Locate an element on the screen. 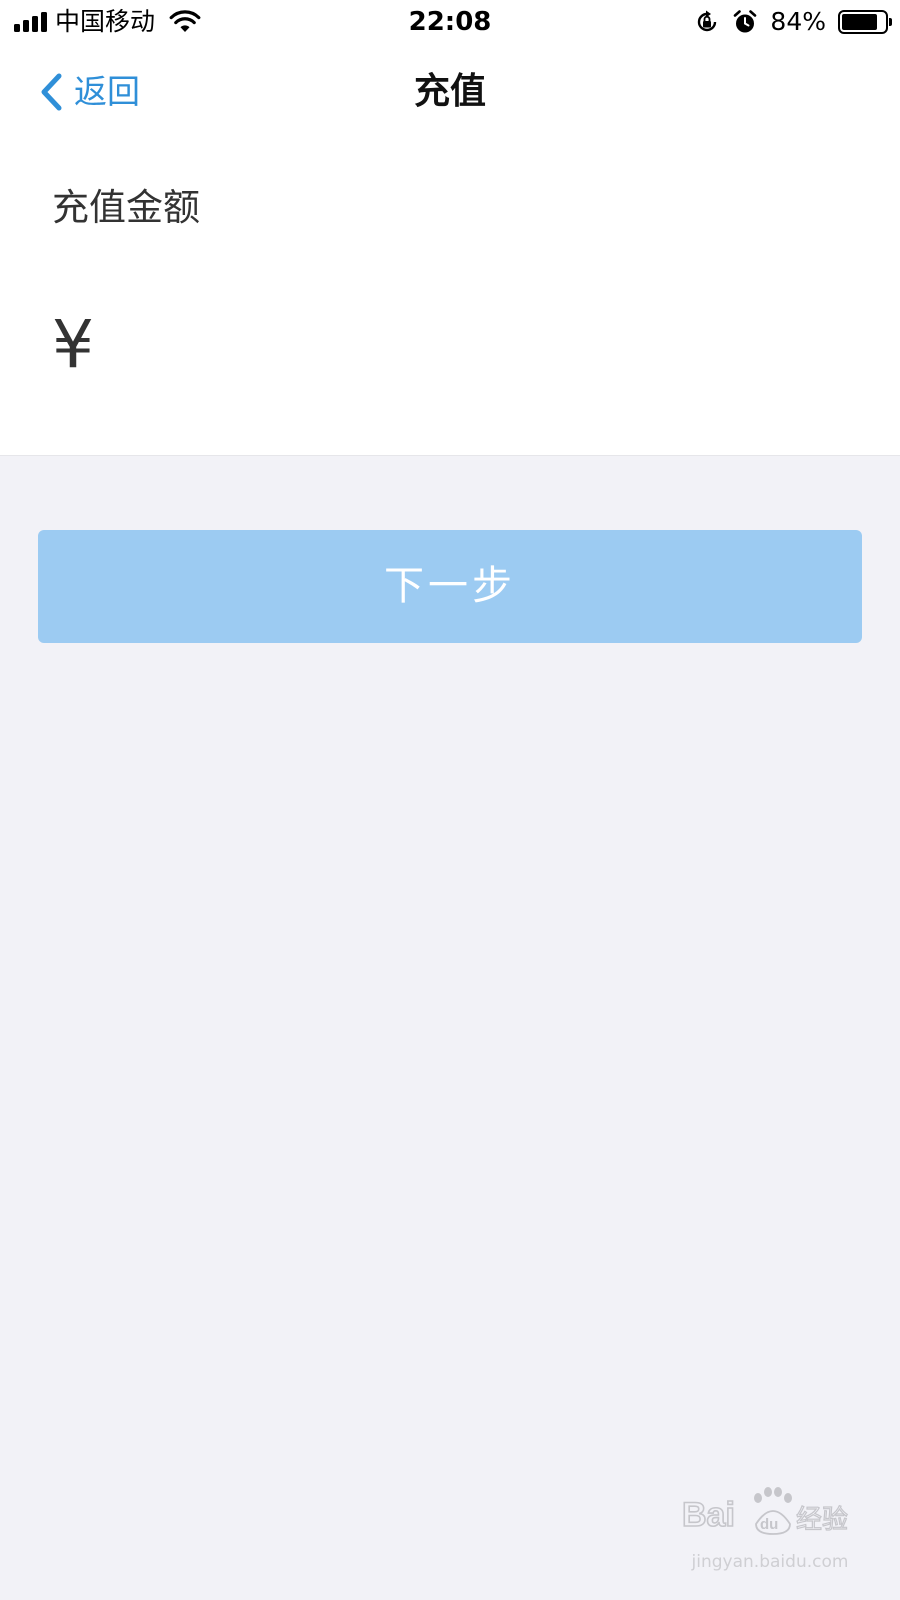 The image size is (900, 1600). currency-symbol: ¥ is located at coordinates (73, 344).